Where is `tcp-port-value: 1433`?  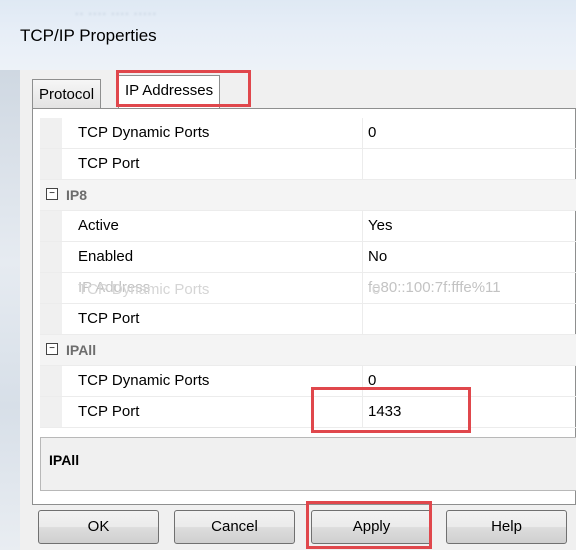
tcp-port-value: 1433 is located at coordinates (469, 412).